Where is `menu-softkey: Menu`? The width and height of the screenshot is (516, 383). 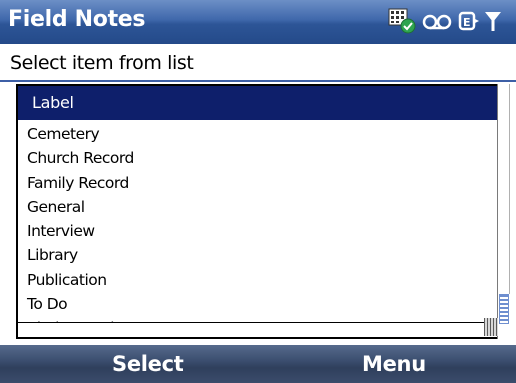 menu-softkey: Menu is located at coordinates (394, 364).